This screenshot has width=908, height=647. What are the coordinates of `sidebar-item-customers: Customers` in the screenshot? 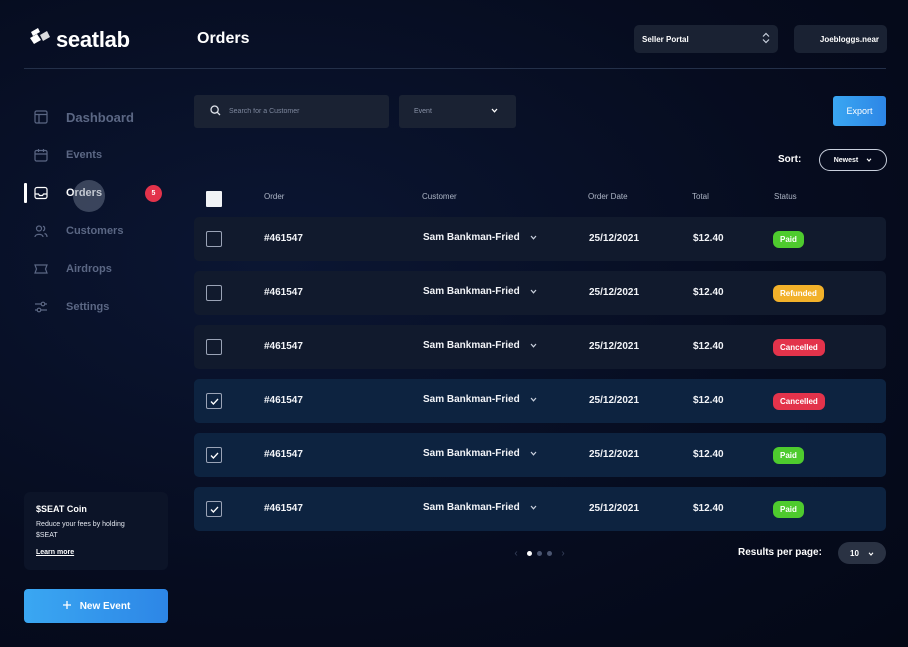 It's located at (99, 231).